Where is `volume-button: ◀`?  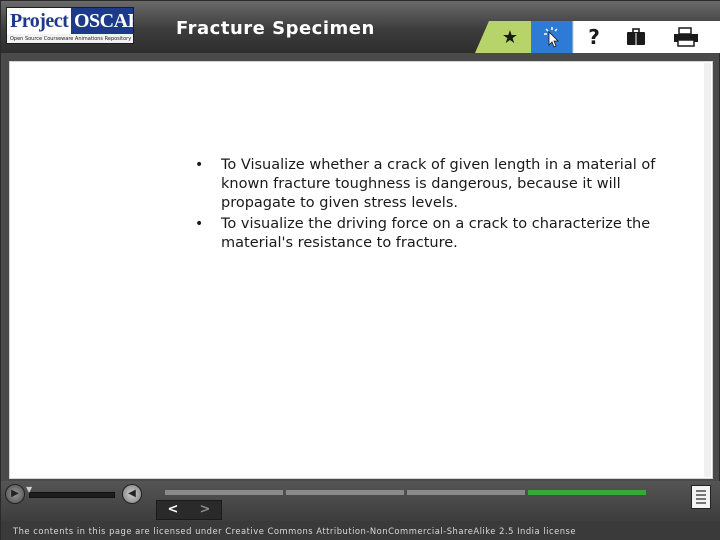
volume-button: ◀ is located at coordinates (132, 494).